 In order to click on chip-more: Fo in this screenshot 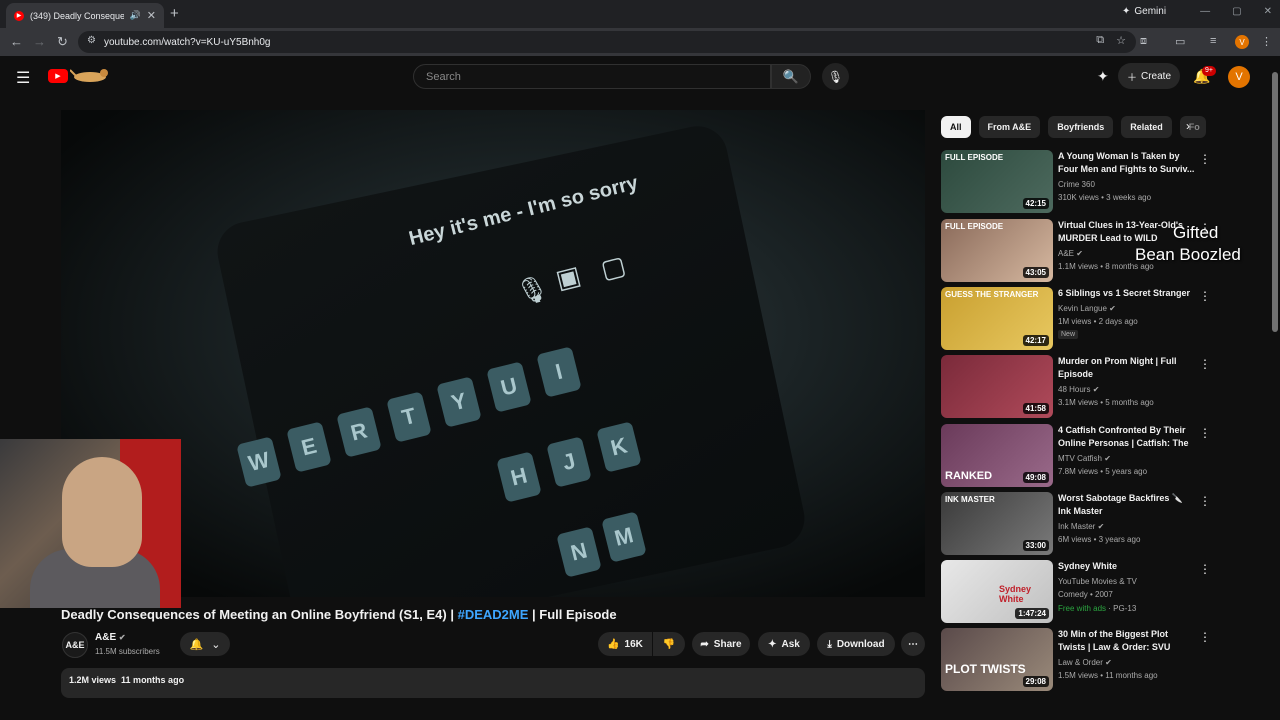, I will do `click(1192, 127)`.